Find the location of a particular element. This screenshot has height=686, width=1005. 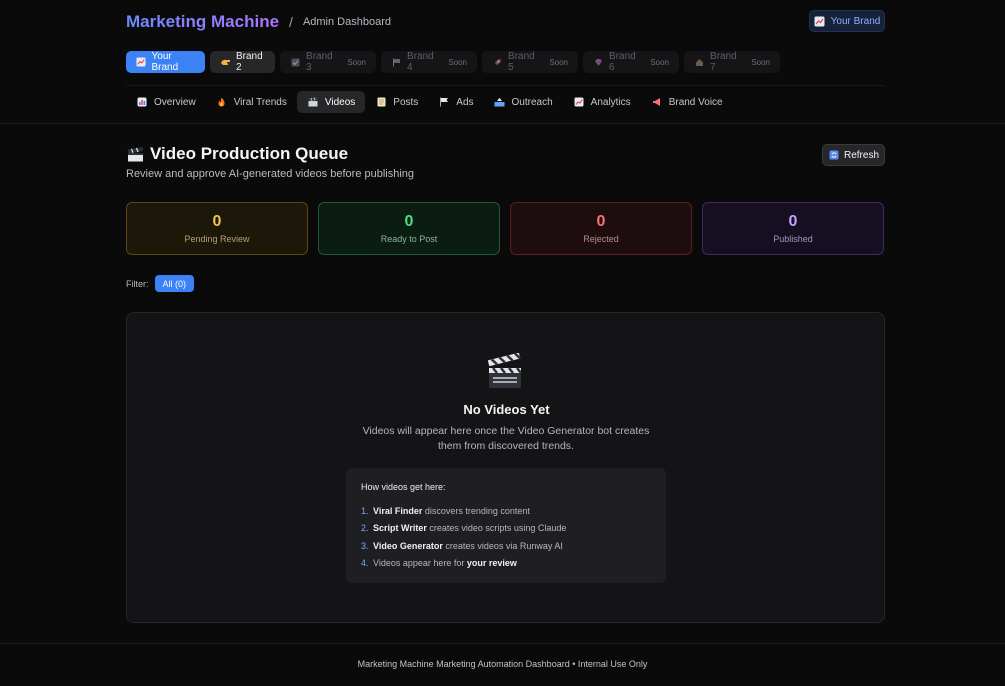

refresh-button: Refresh is located at coordinates (853, 155).